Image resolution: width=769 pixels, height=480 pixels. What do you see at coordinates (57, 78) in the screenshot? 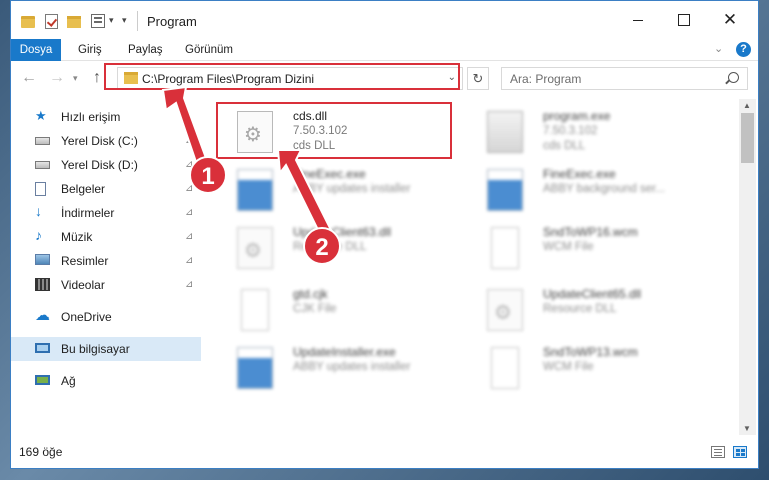
I see `forward-button: →` at bounding box center [57, 78].